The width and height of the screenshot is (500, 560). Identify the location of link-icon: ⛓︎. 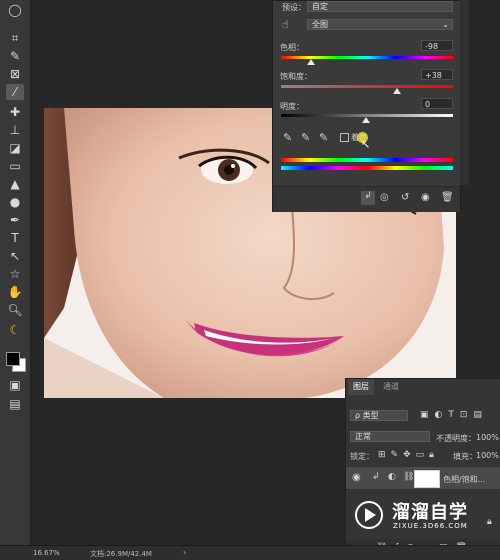
(409, 477).